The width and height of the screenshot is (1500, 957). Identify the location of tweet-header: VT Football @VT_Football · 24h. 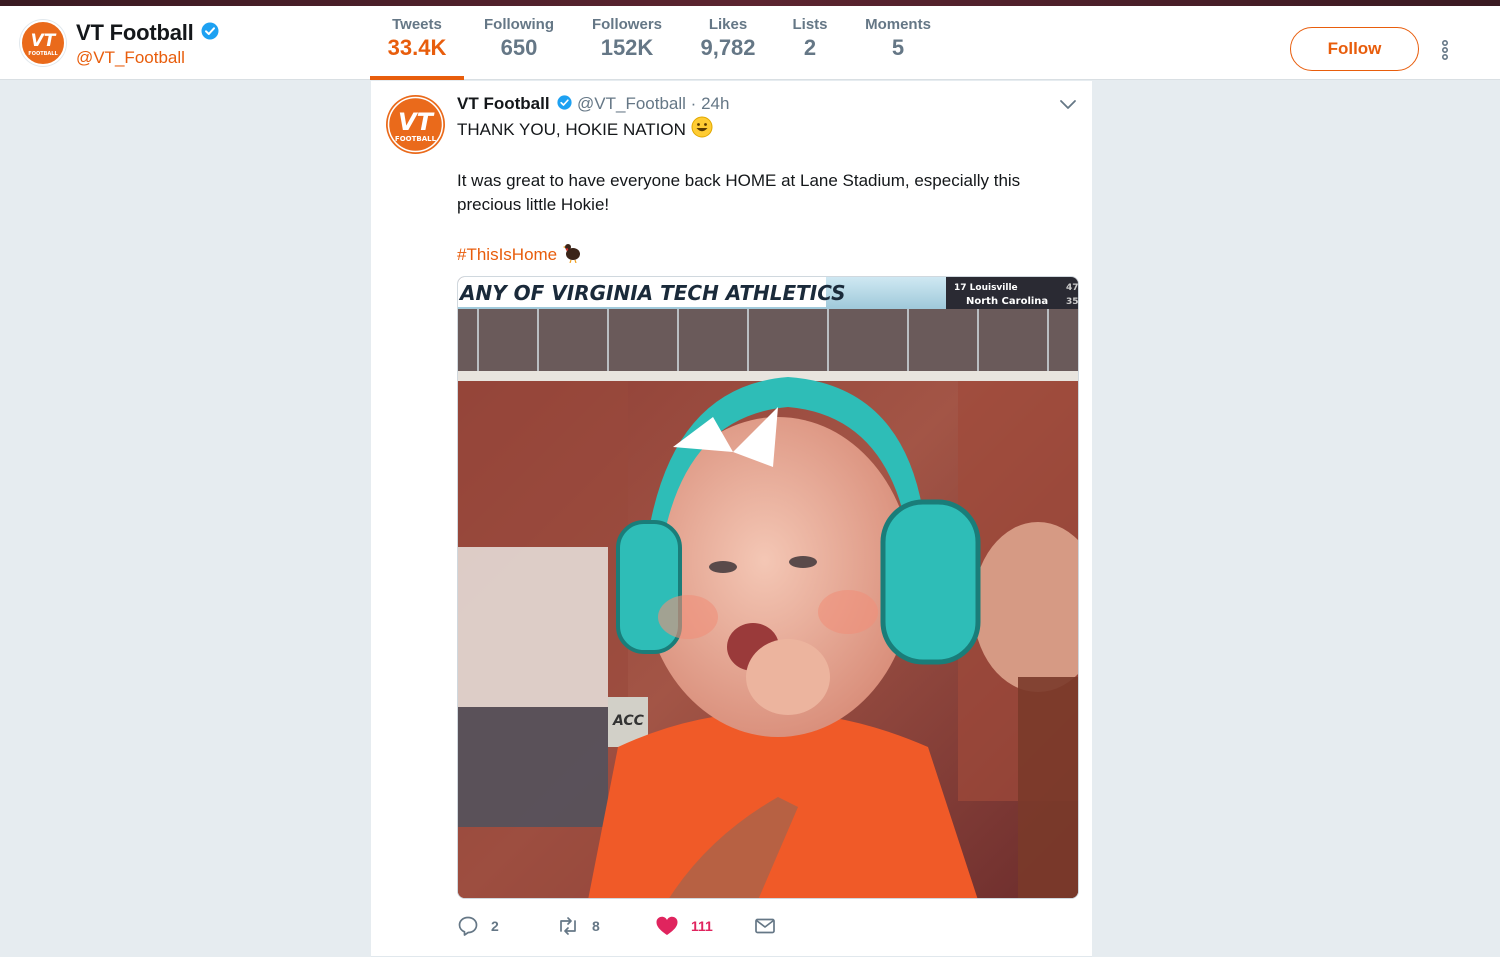
(593, 104).